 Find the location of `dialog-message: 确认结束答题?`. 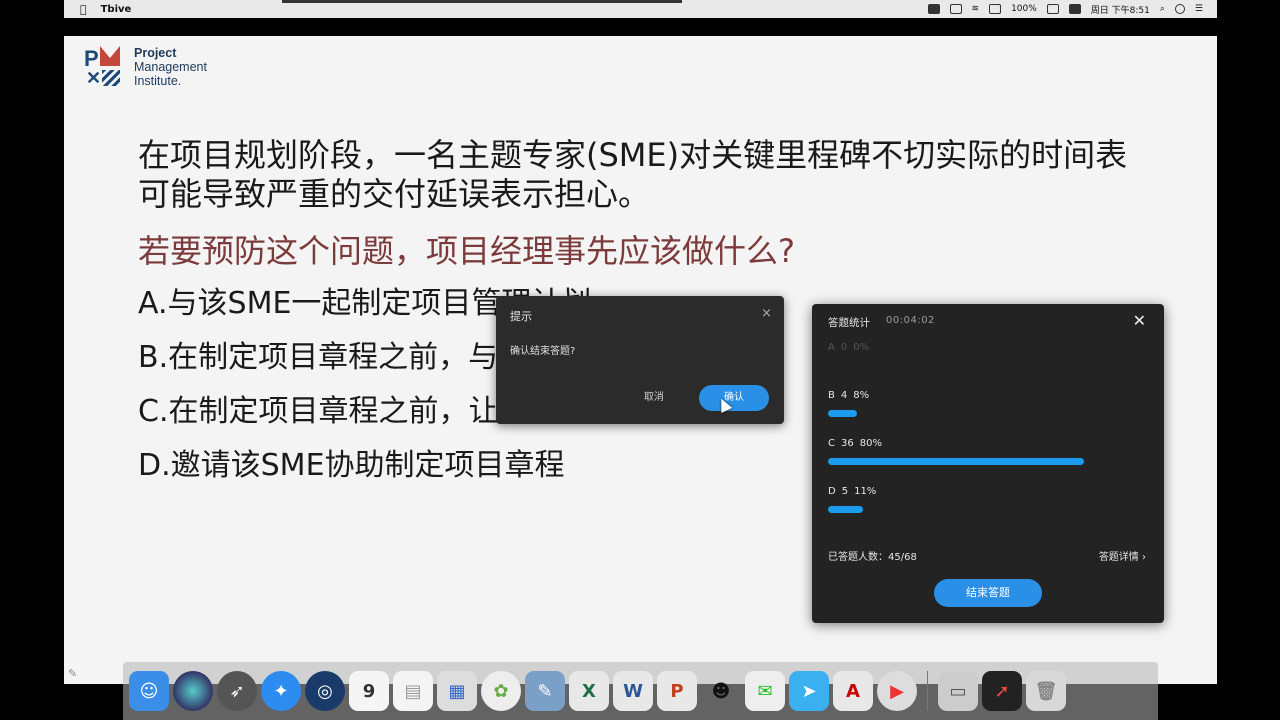

dialog-message: 确认结束答题? is located at coordinates (543, 351).